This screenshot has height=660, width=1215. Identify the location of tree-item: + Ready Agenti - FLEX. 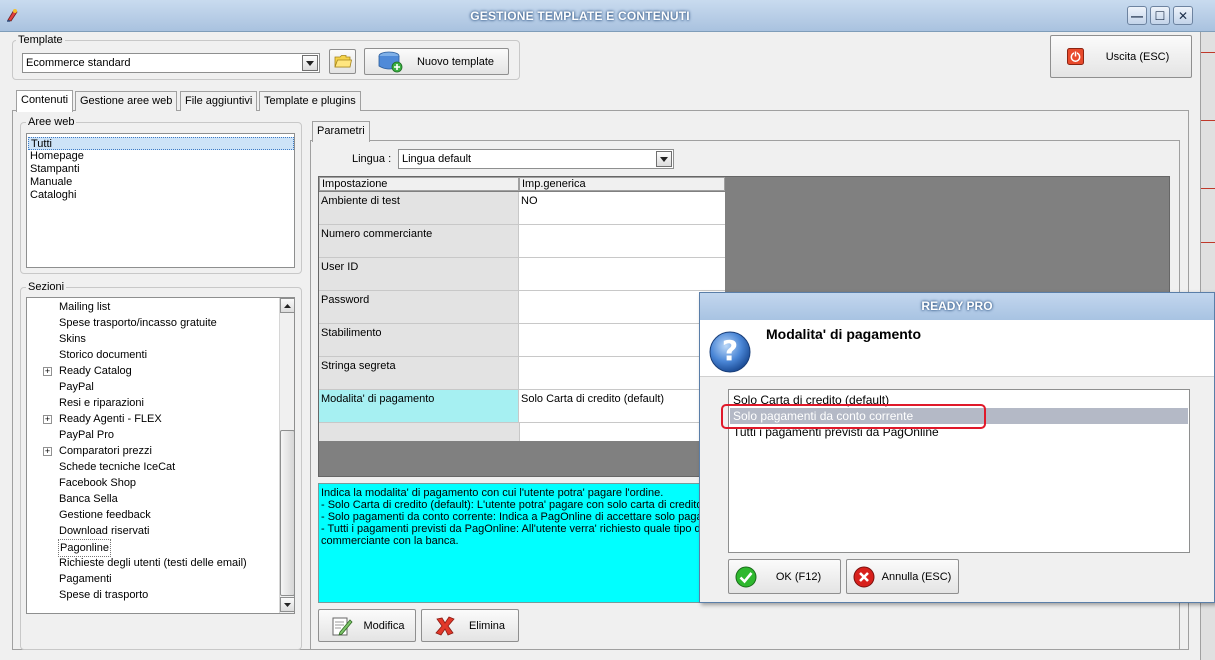
(152, 419).